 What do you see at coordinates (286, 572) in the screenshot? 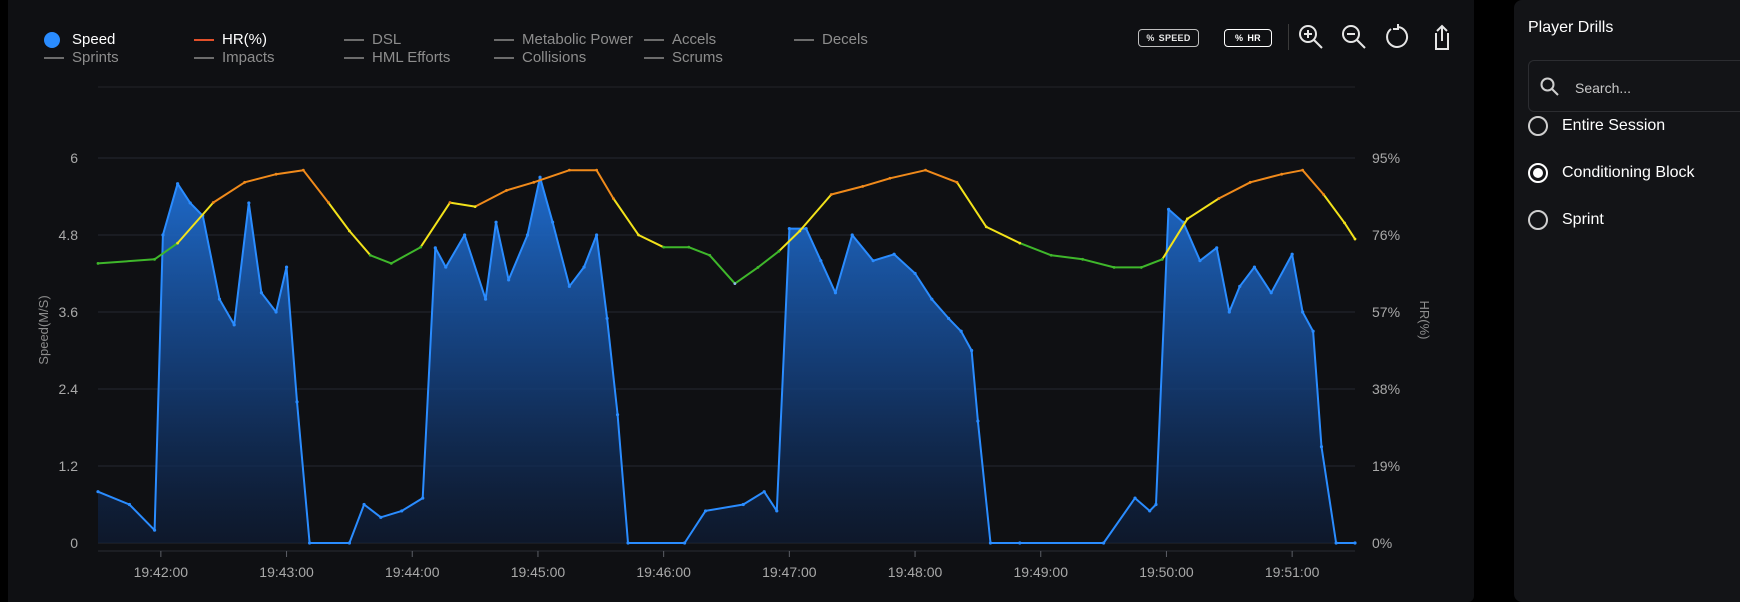
I see `x-tick-label: 19:43:00` at bounding box center [286, 572].